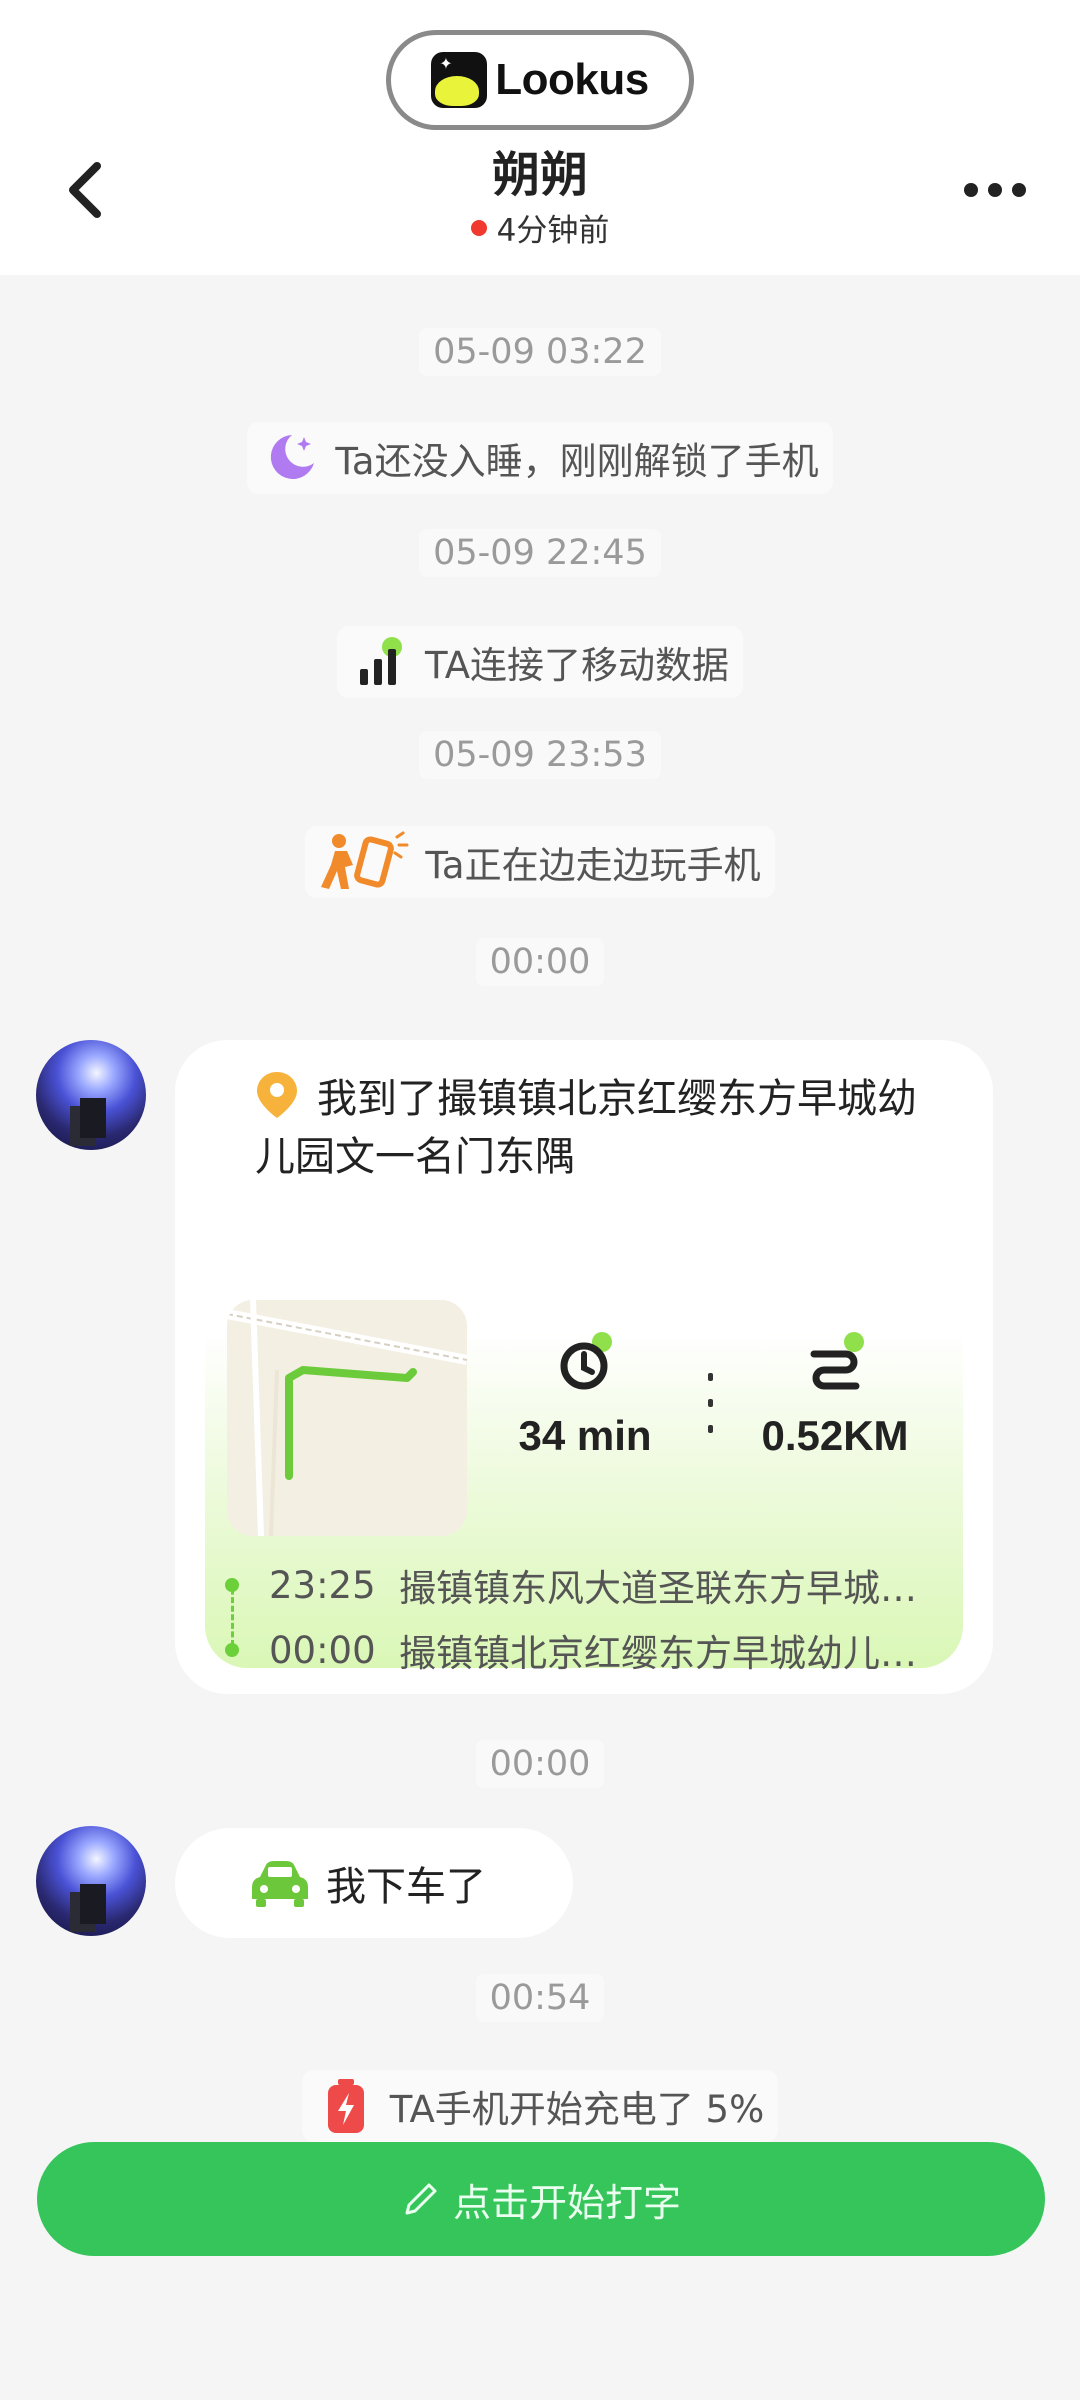 The height and width of the screenshot is (2400, 1080). I want to click on route-map, so click(347, 1418).